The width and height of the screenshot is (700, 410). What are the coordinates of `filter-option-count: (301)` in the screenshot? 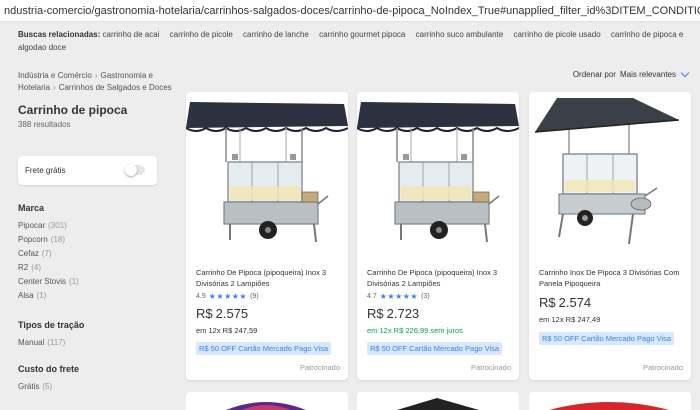 It's located at (57, 225).